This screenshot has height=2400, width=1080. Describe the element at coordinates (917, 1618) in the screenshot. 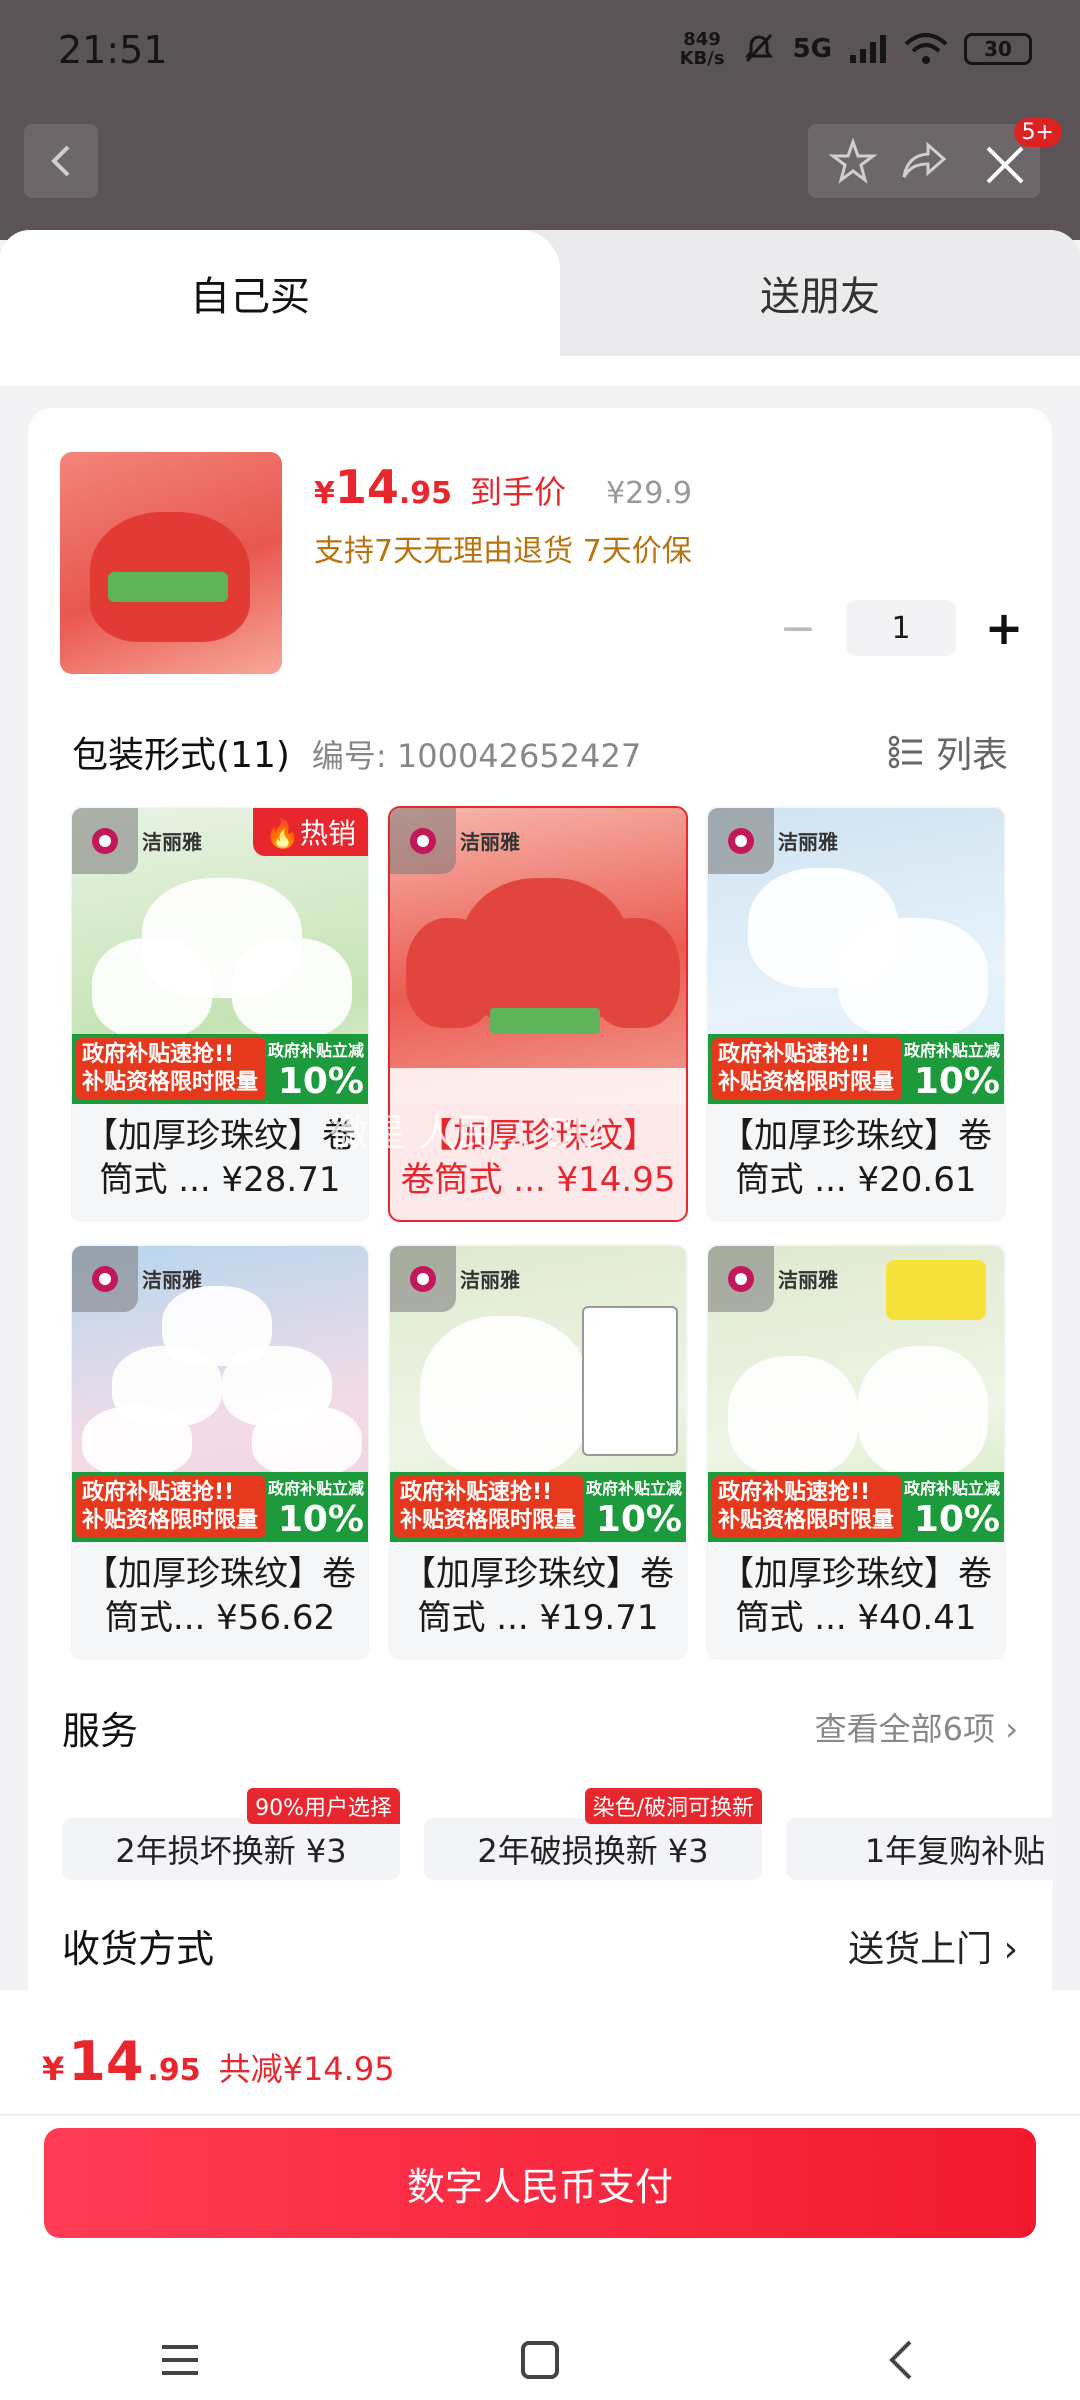

I see `option-price: ¥40.41` at that location.